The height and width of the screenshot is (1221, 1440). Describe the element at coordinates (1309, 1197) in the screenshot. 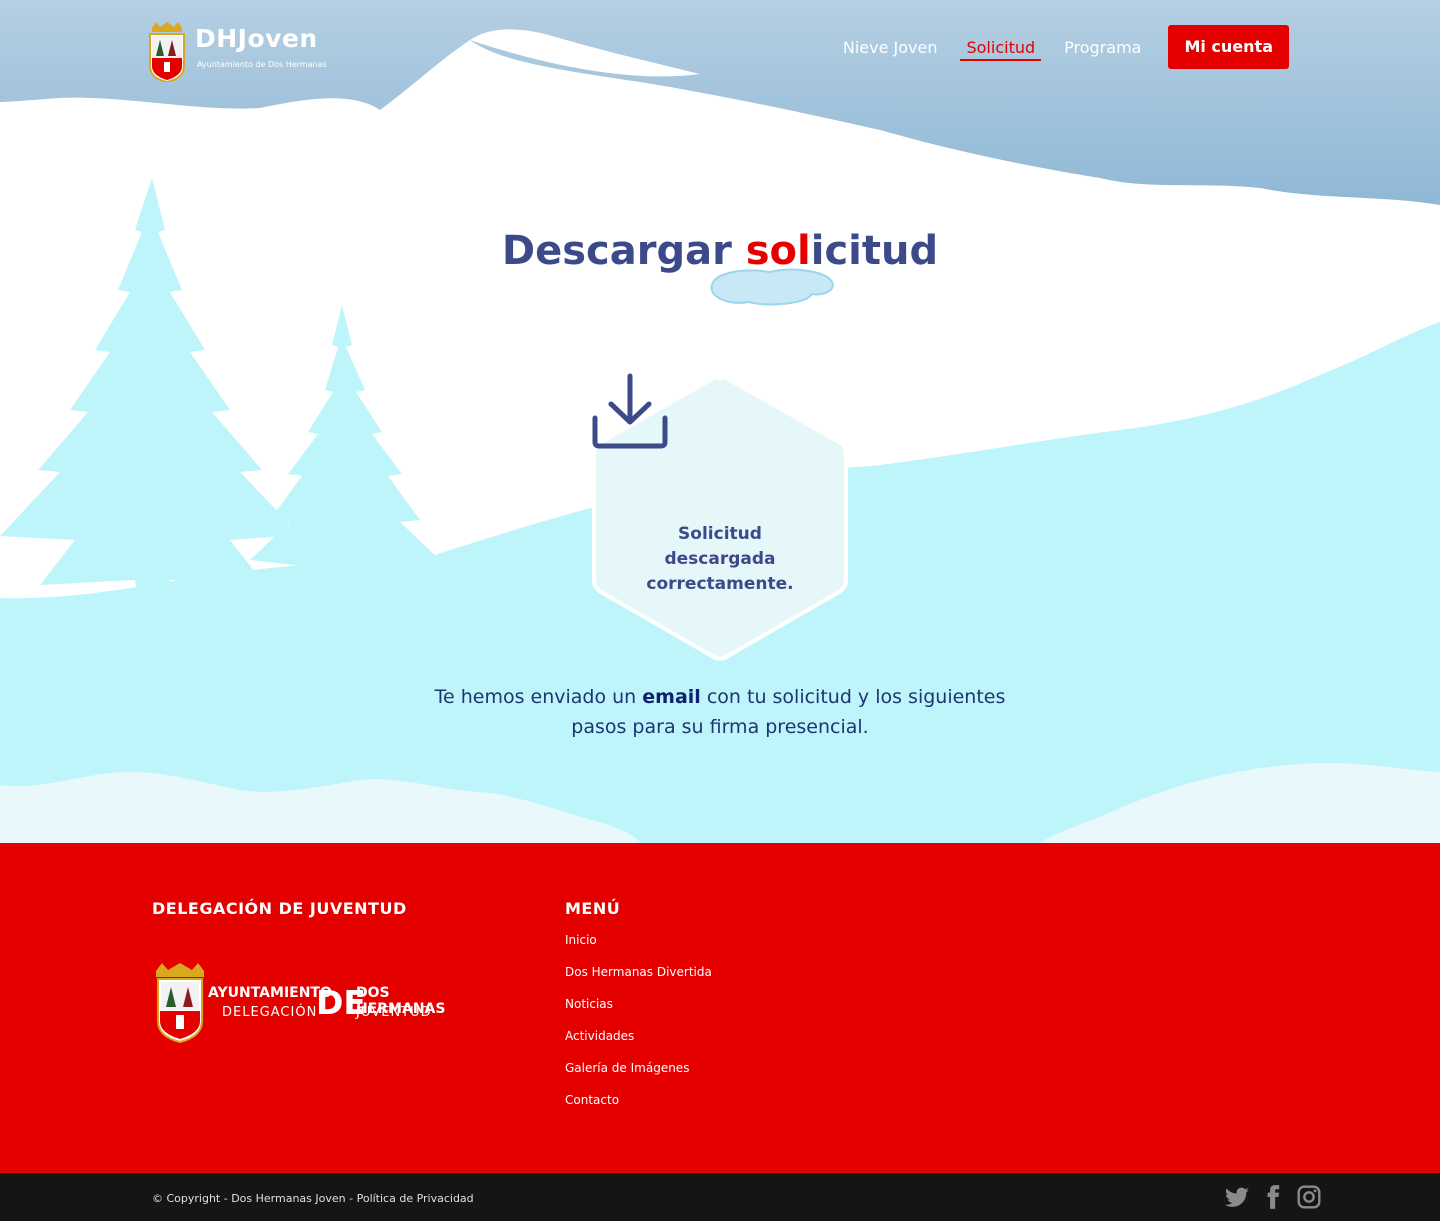

I see `instagram-icon` at that location.